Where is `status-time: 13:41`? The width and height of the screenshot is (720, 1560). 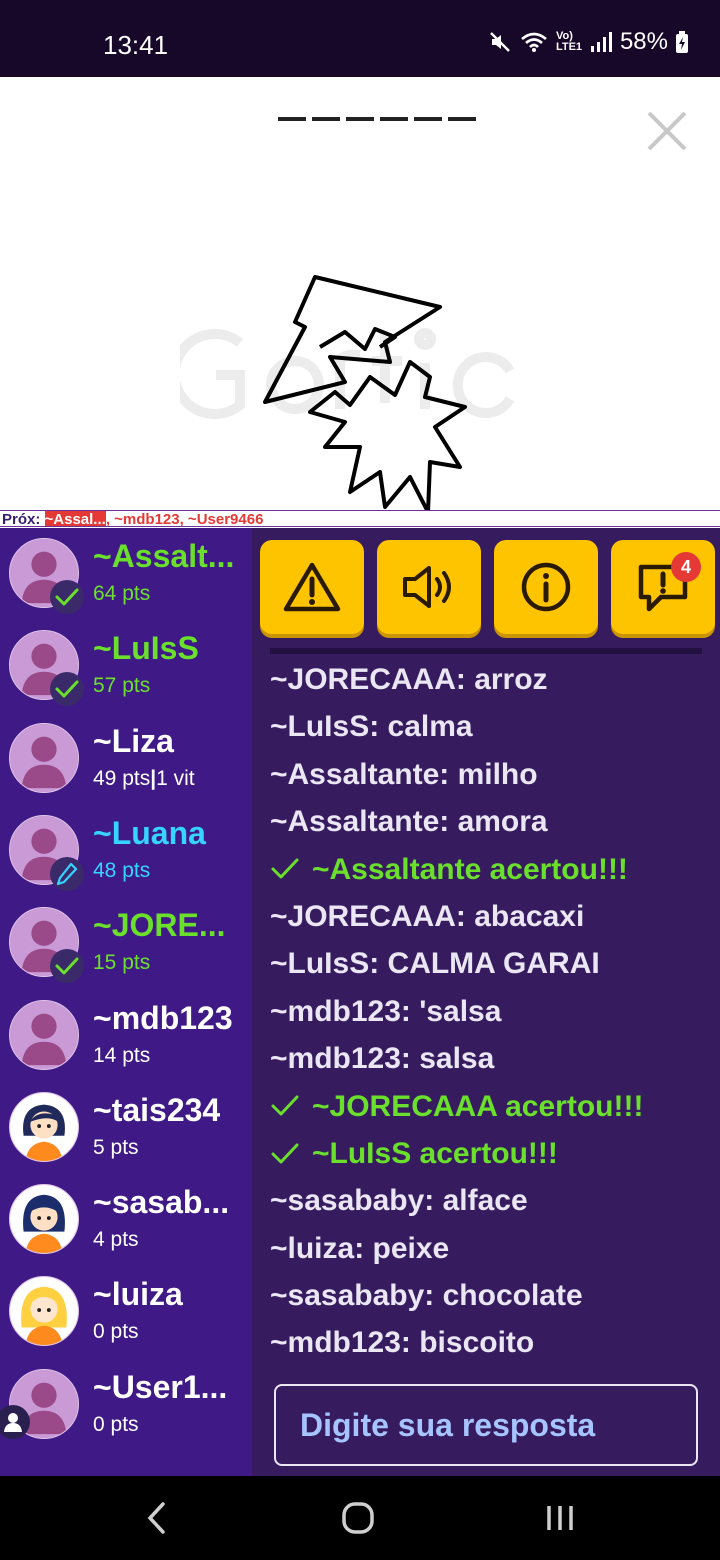
status-time: 13:41 is located at coordinates (136, 45).